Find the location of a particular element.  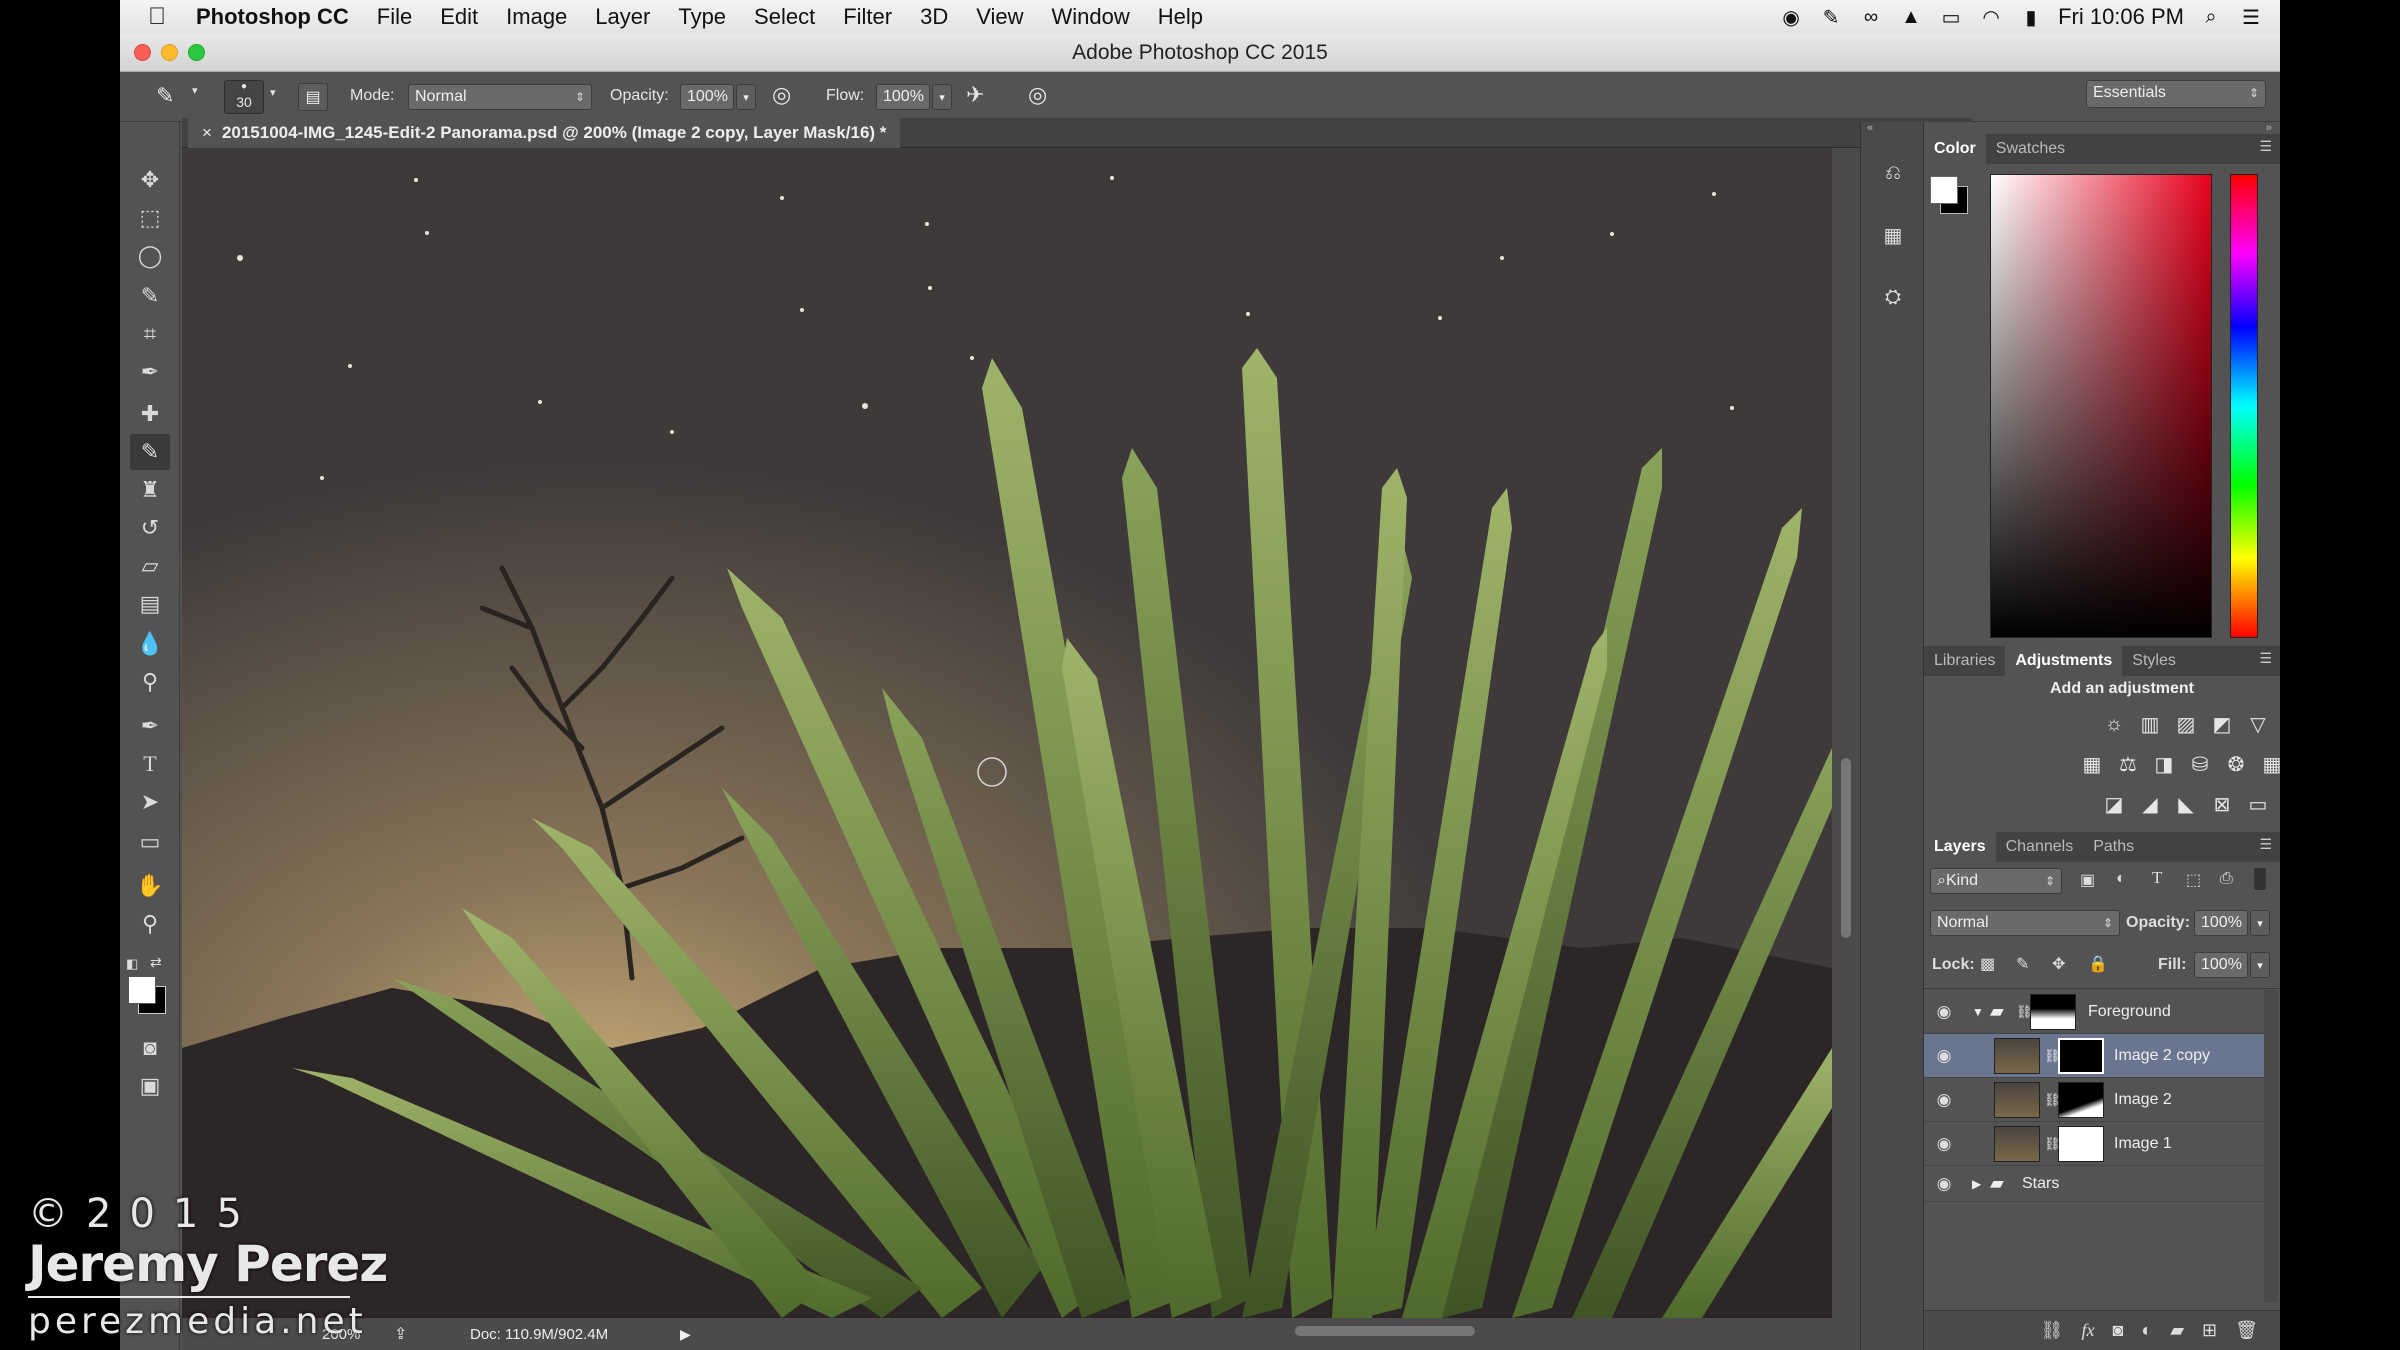

photo-filter-icon: ⛁ is located at coordinates (2200, 764).